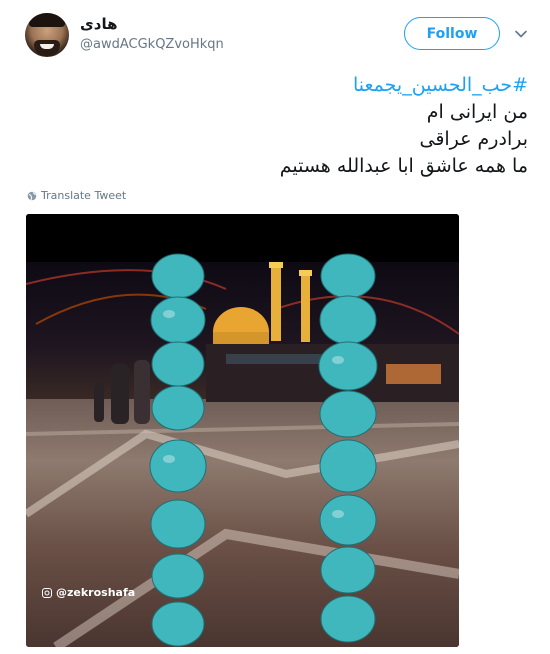 Image resolution: width=550 pixels, height=654 pixels. I want to click on tweet-line-1: من ایرانی ام, so click(477, 112).